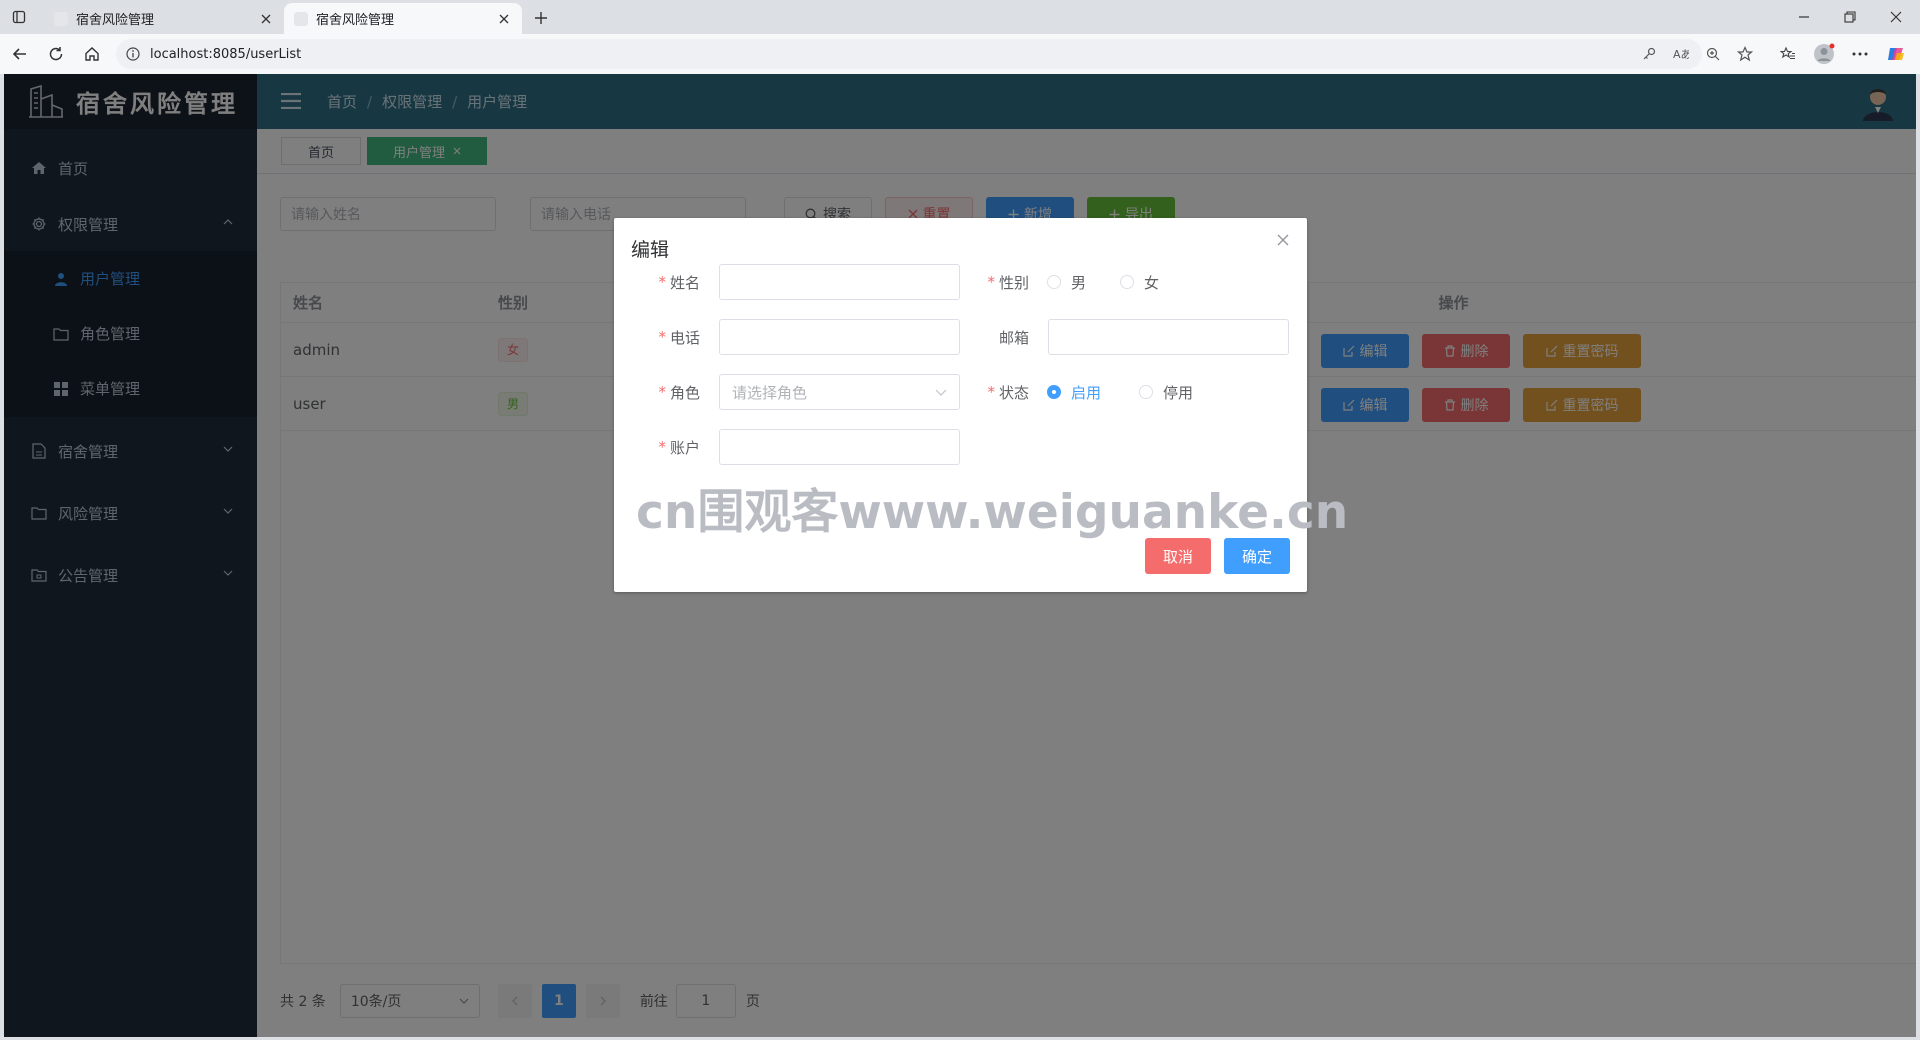  I want to click on confirm-button: 确定, so click(1257, 556).